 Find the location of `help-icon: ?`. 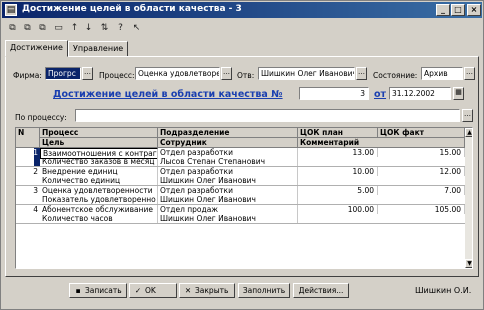

help-icon: ? is located at coordinates (120, 28).